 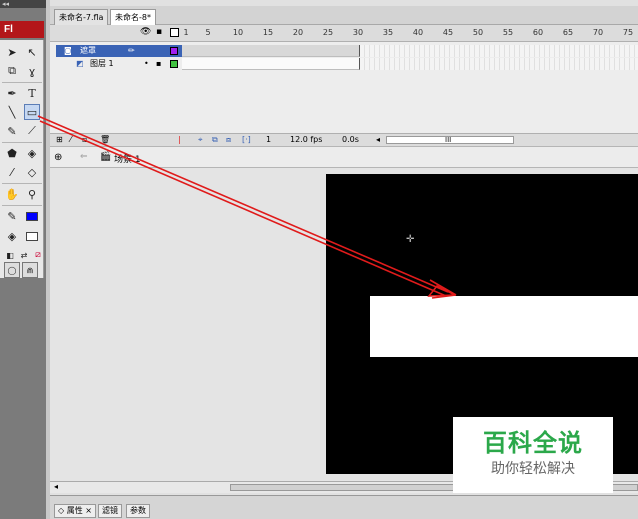 I want to click on flash-logo: Fl, so click(x=22, y=29).